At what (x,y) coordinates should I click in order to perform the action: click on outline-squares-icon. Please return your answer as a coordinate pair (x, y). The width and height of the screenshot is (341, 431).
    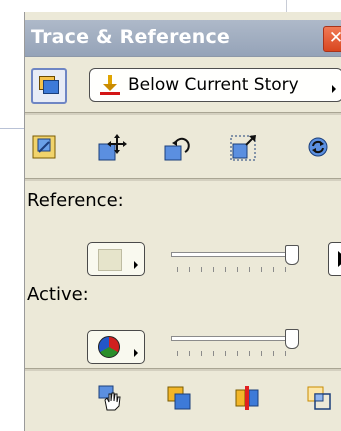
    Looking at the image, I should click on (319, 401).